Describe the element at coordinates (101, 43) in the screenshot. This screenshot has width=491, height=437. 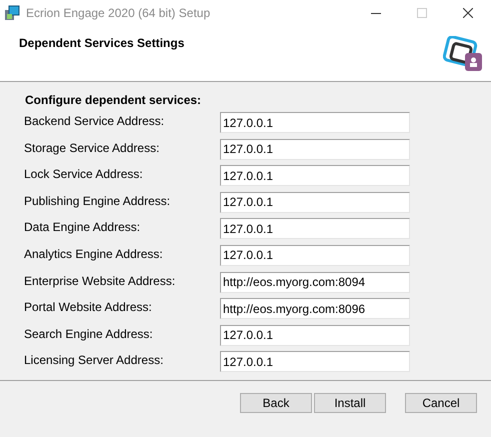
I see `page-heading: Dependent Services Settings` at that location.